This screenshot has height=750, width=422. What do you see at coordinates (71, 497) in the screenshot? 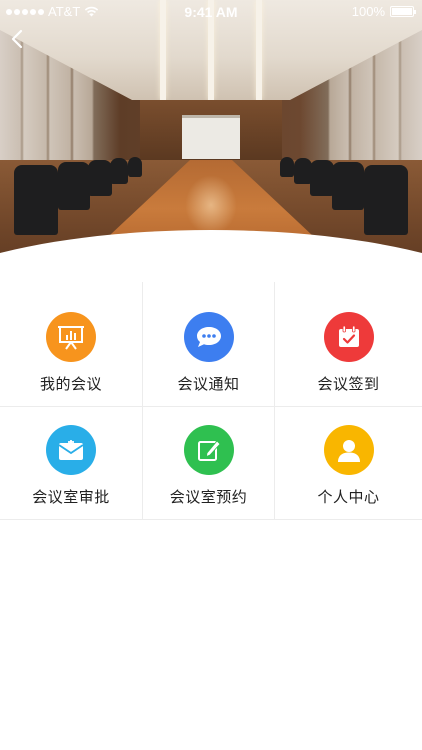
I see `menu-label: 会议室审批` at bounding box center [71, 497].